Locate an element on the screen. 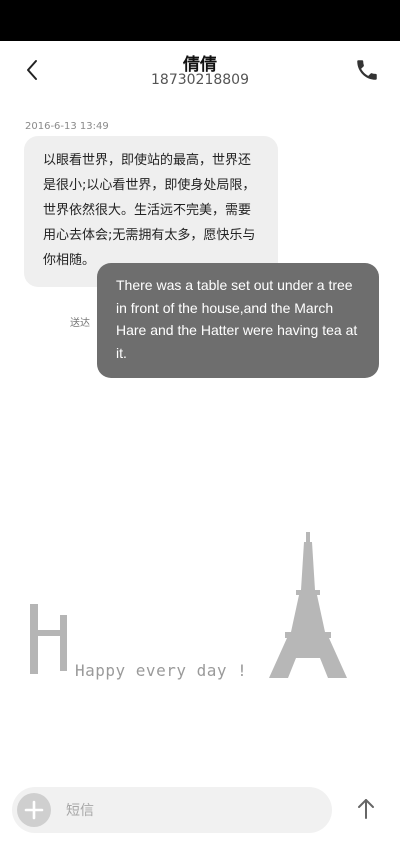 The width and height of the screenshot is (400, 844). phone-icon is located at coordinates (367, 70).